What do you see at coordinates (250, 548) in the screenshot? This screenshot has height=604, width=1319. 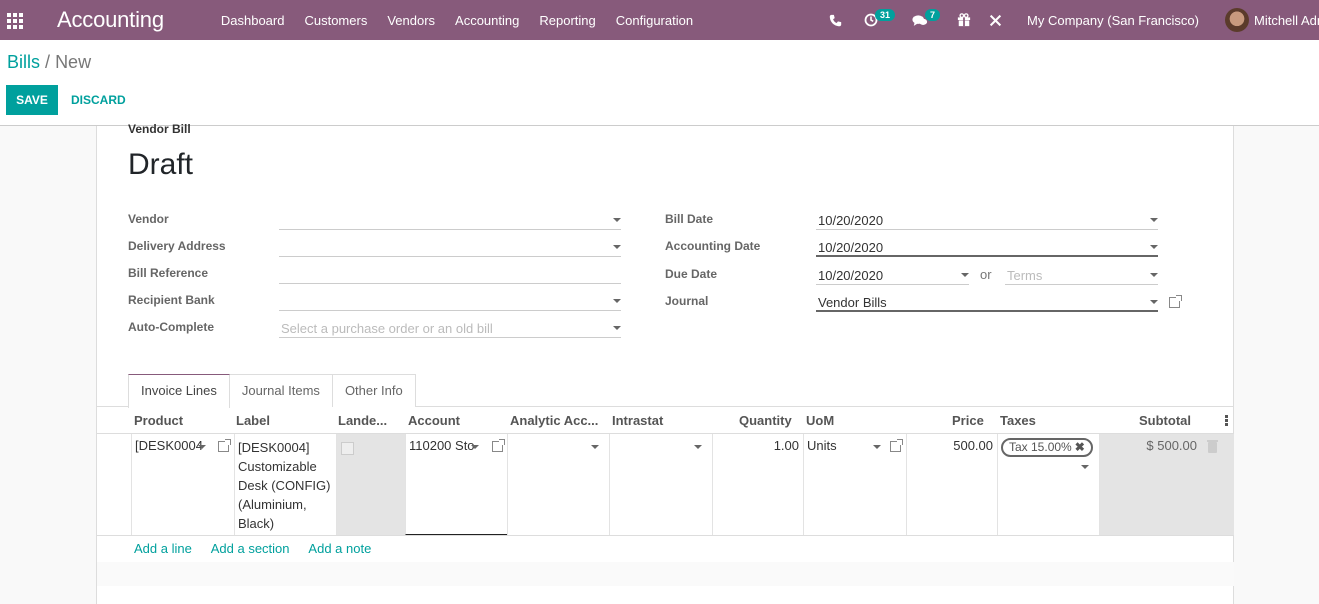 I see `add-a-section-link: Add a section` at bounding box center [250, 548].